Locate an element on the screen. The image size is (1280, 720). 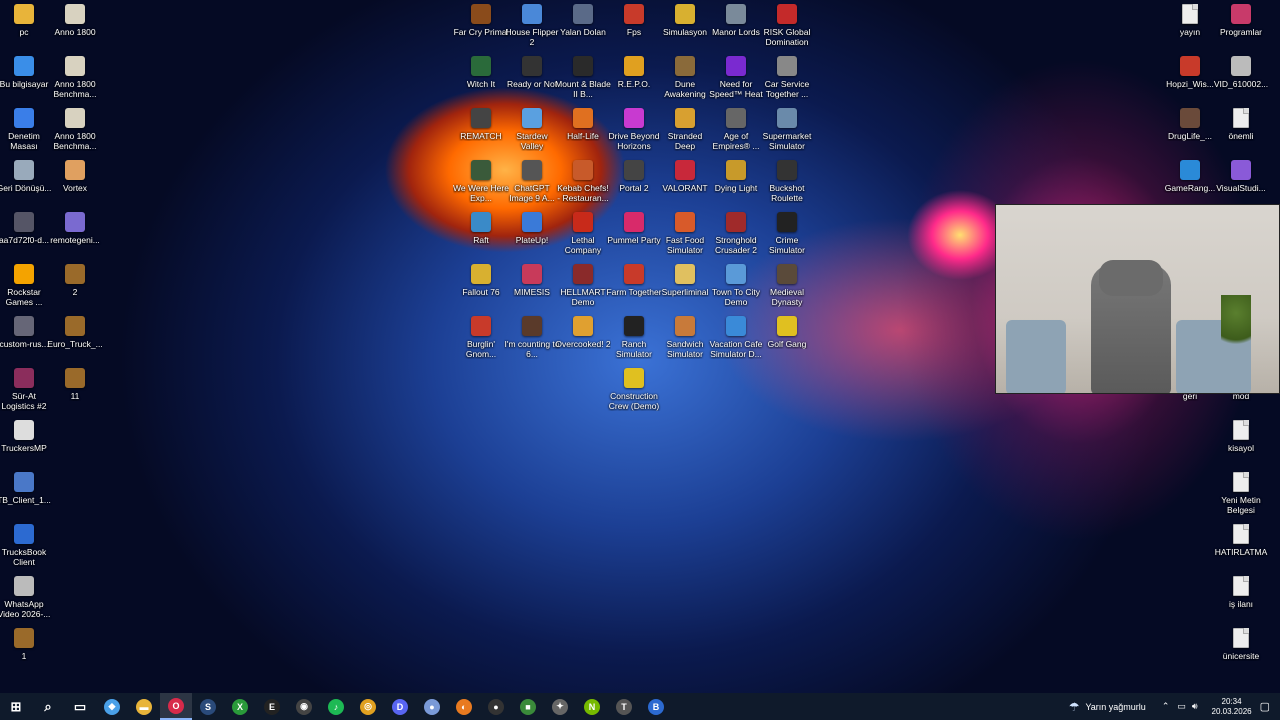
clock: 20:34 20.03.2026 is located at coordinates (1232, 707).